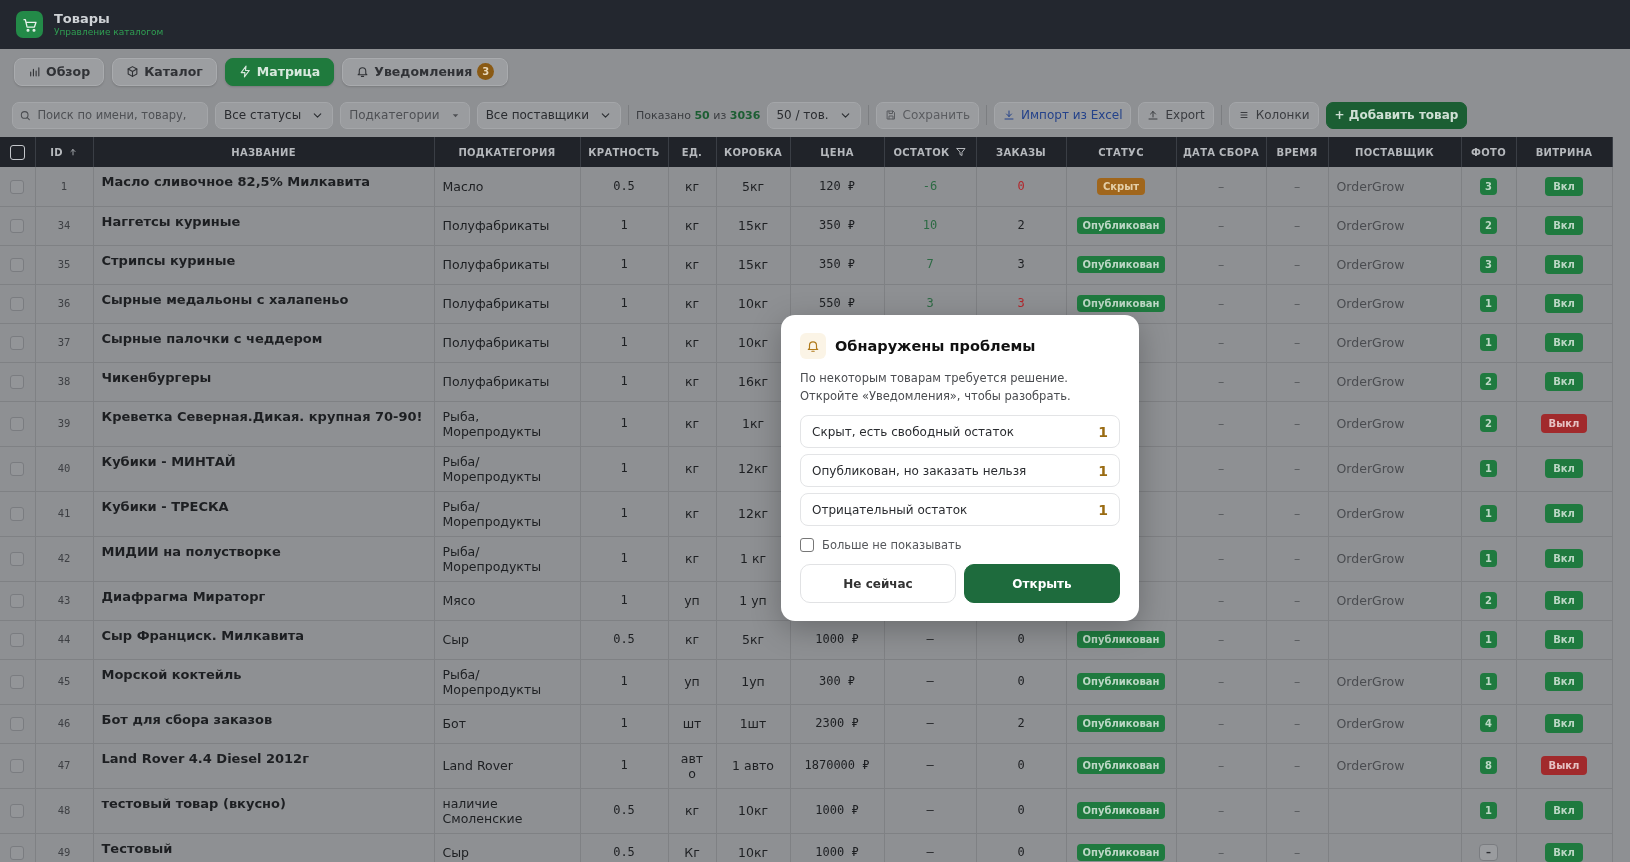 Image resolution: width=1630 pixels, height=862 pixels. I want to click on product-name: Сырные палочки с чеддером, so click(212, 338).